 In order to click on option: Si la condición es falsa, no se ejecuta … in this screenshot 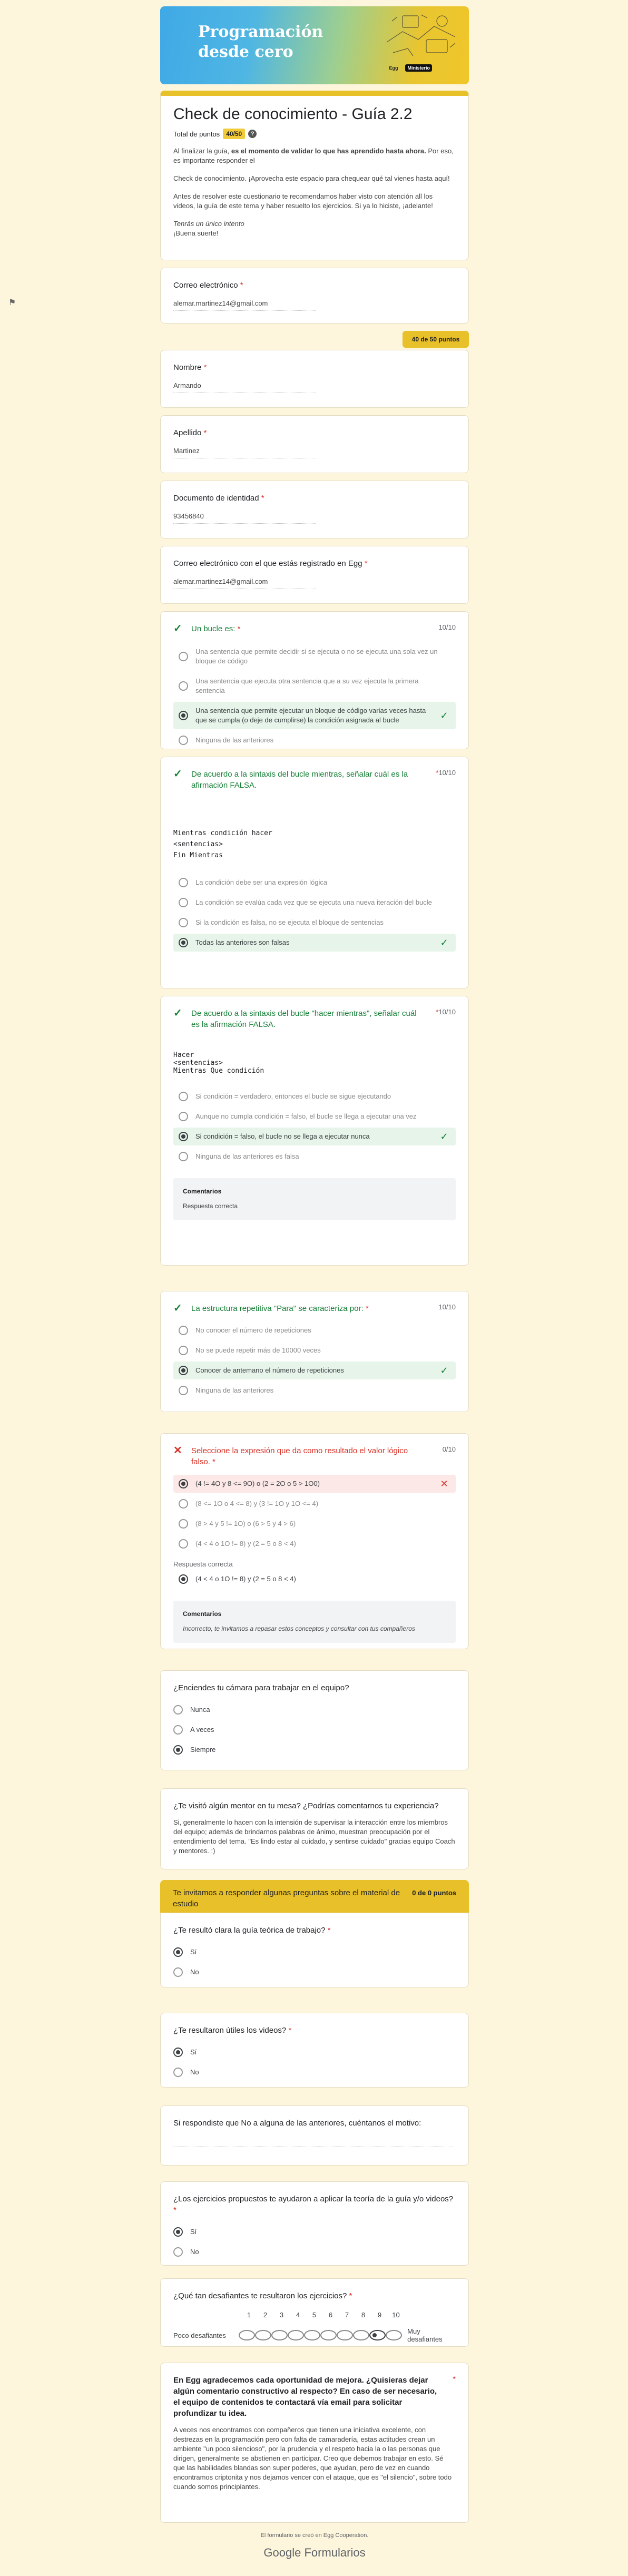, I will do `click(314, 923)`.